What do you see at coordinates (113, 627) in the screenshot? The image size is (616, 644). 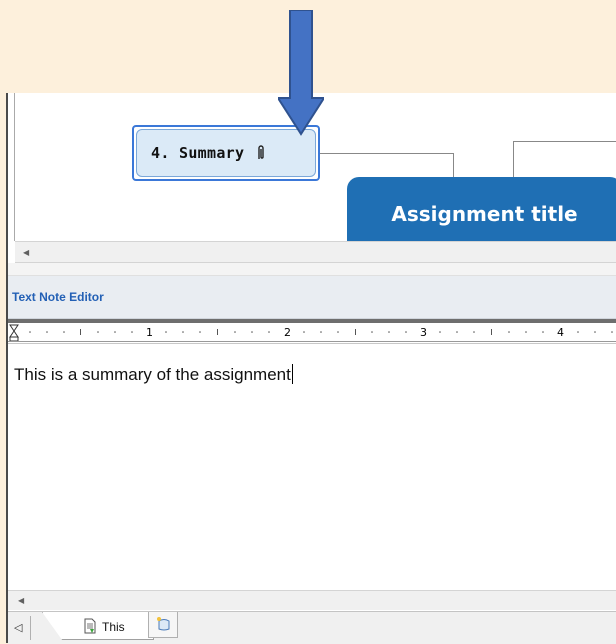 I see `note-tab-label: This` at bounding box center [113, 627].